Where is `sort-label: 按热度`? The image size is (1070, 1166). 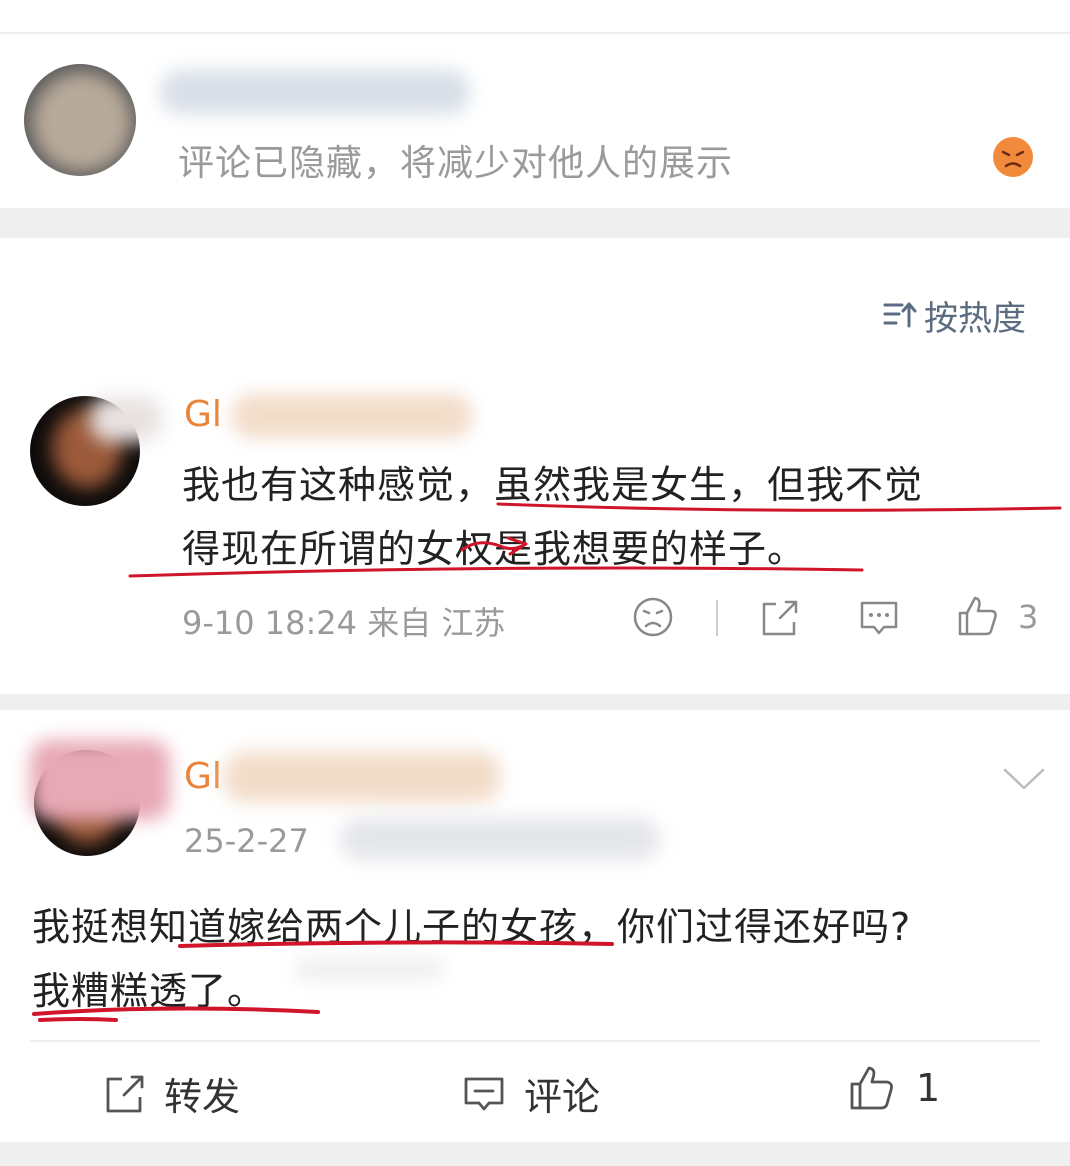 sort-label: 按热度 is located at coordinates (975, 318).